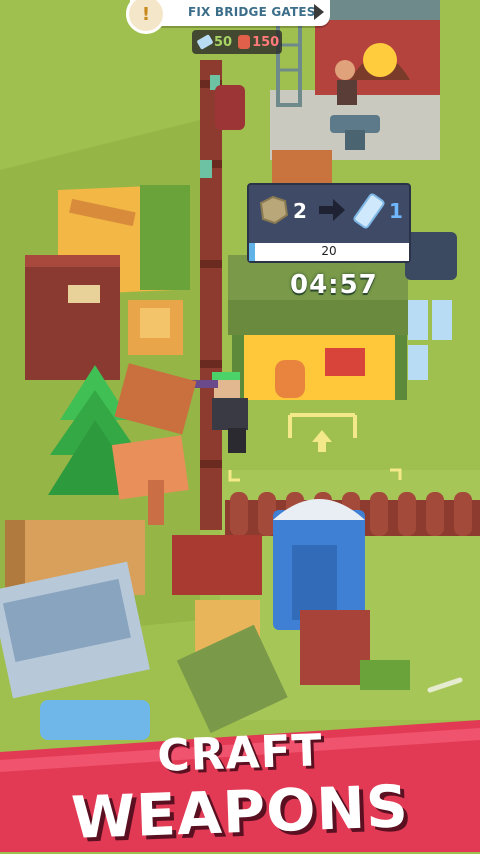 This screenshot has height=854, width=480. Describe the element at coordinates (217, 565) in the screenshot. I see `crate-red` at that location.